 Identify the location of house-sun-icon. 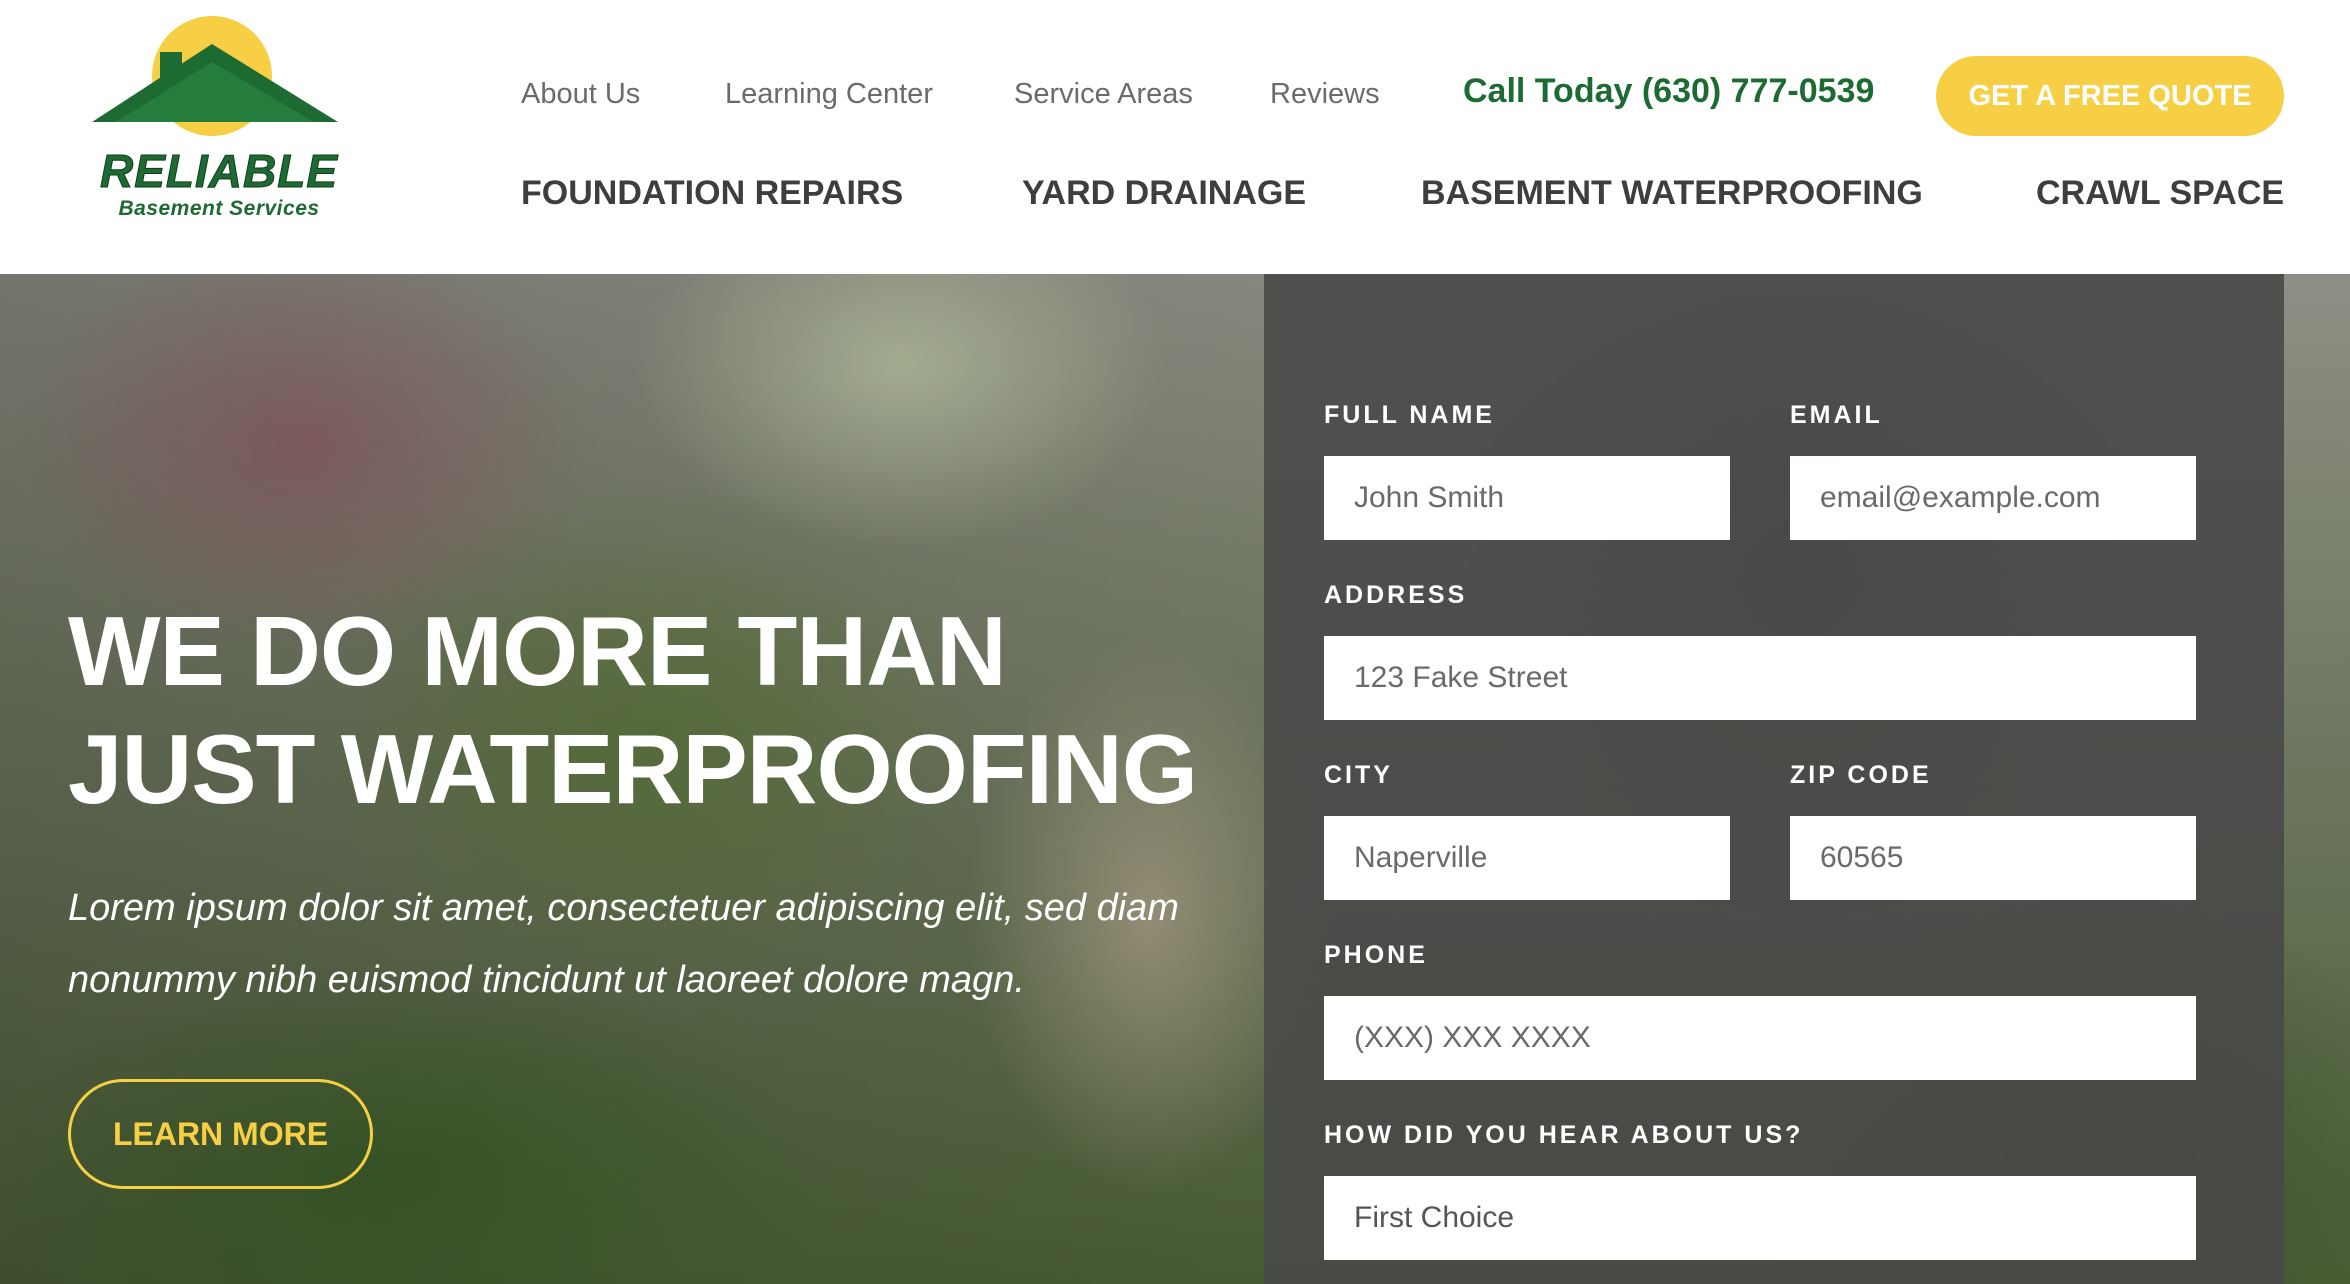
(215, 76).